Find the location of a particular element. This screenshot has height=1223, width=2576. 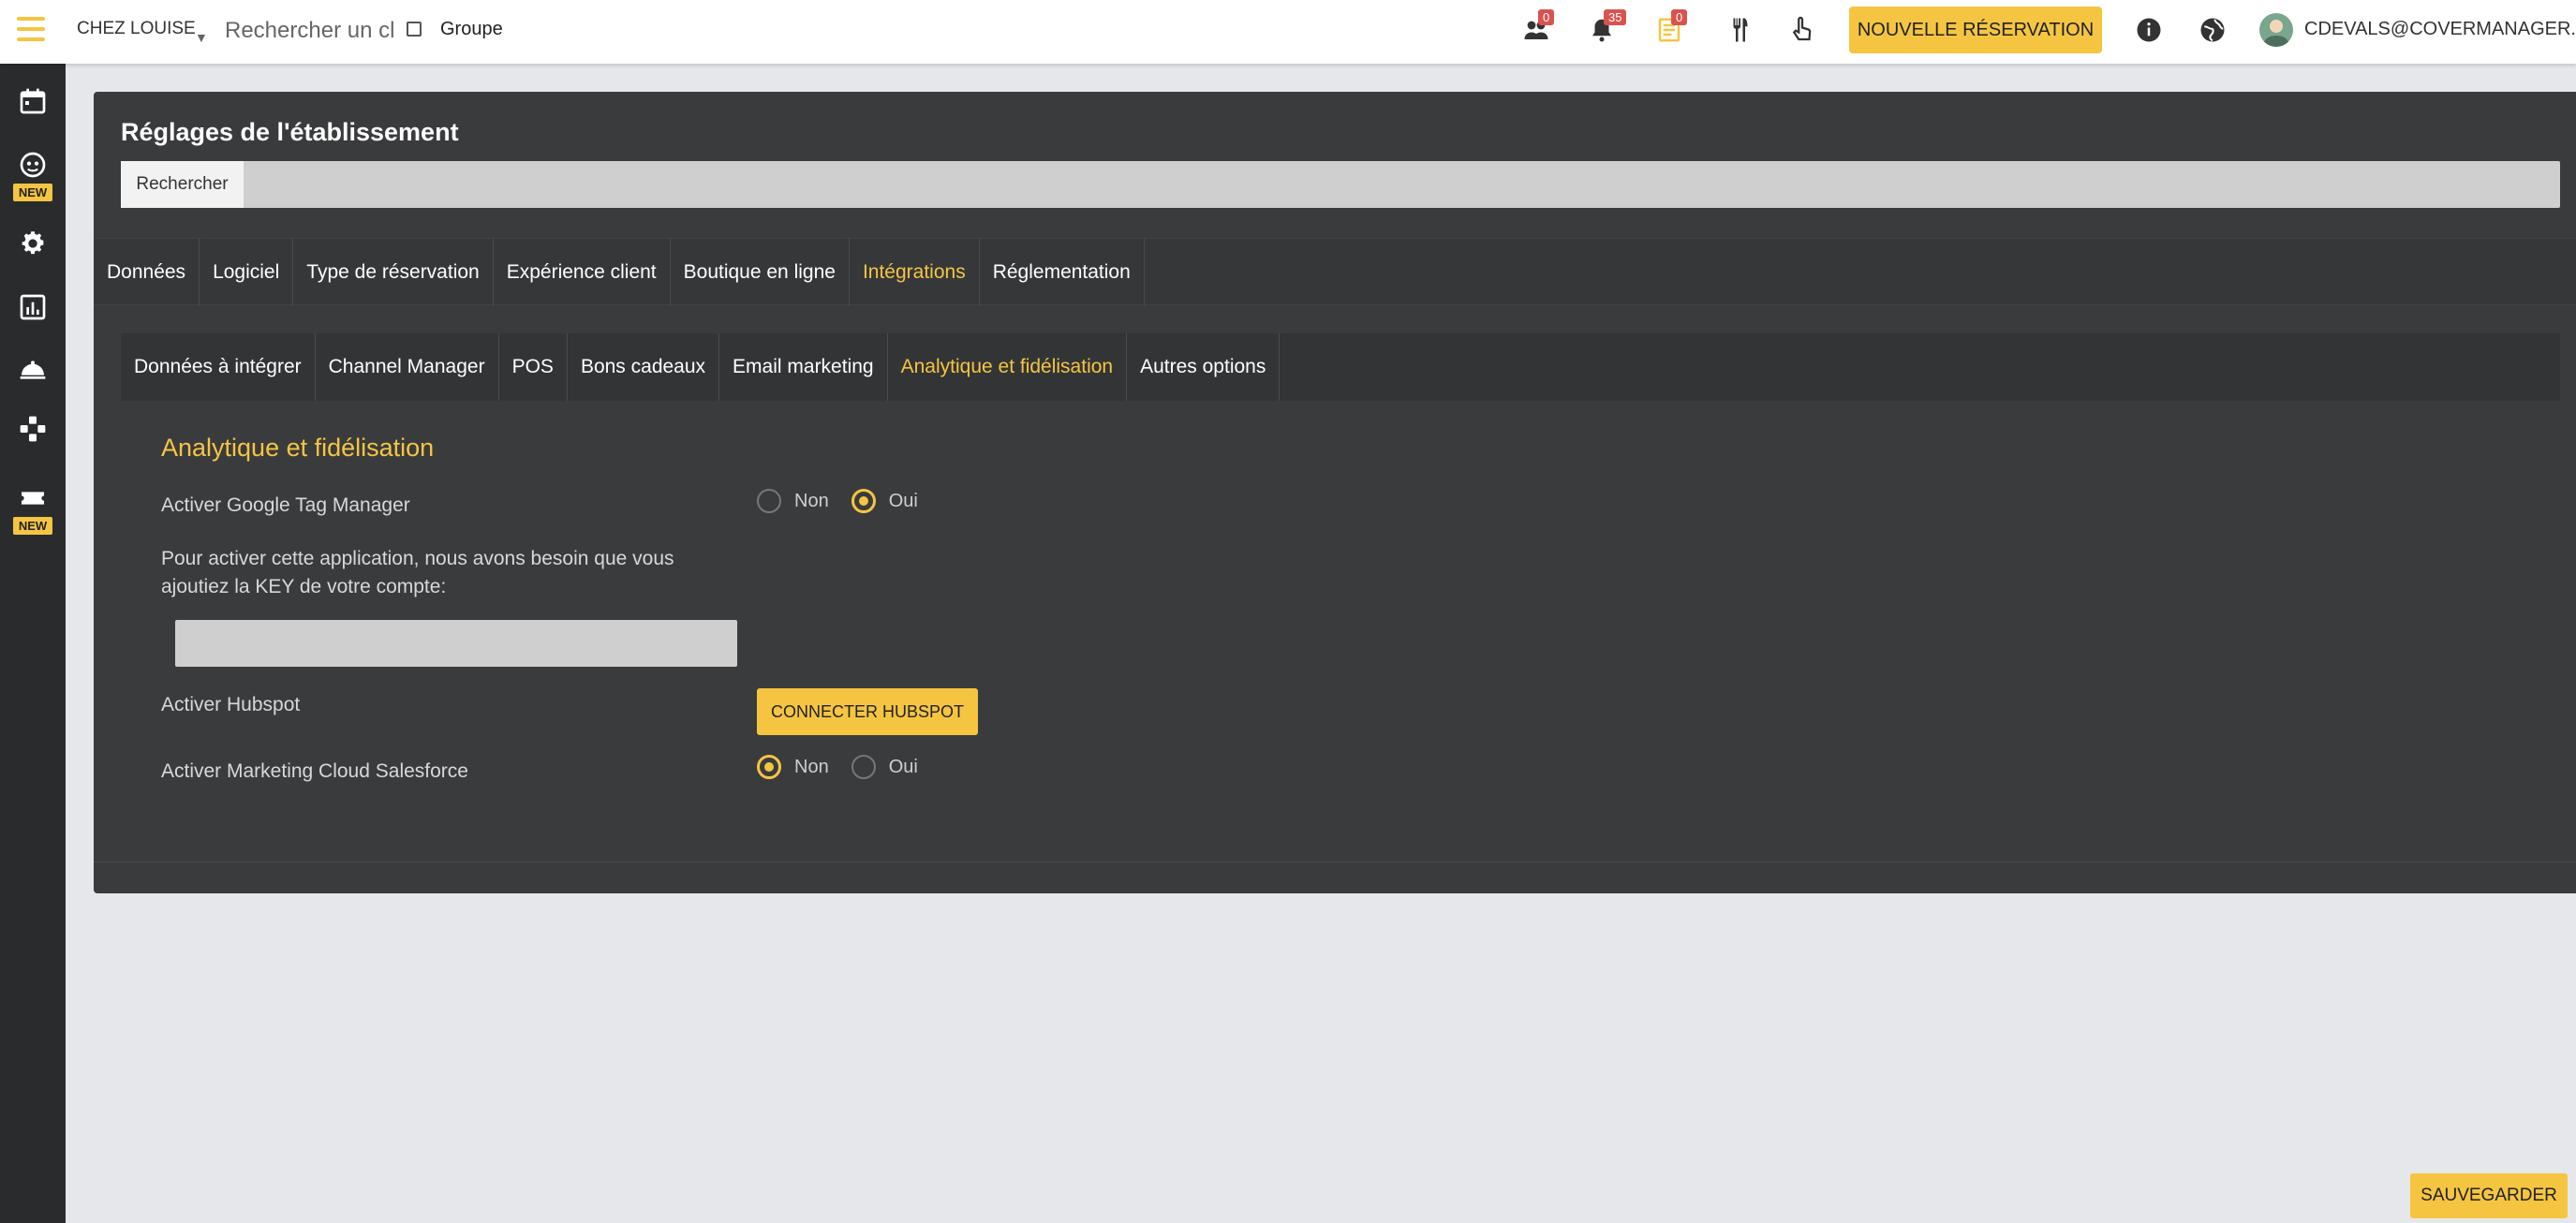

page-title: Réglages de l'établissement is located at coordinates (290, 132).